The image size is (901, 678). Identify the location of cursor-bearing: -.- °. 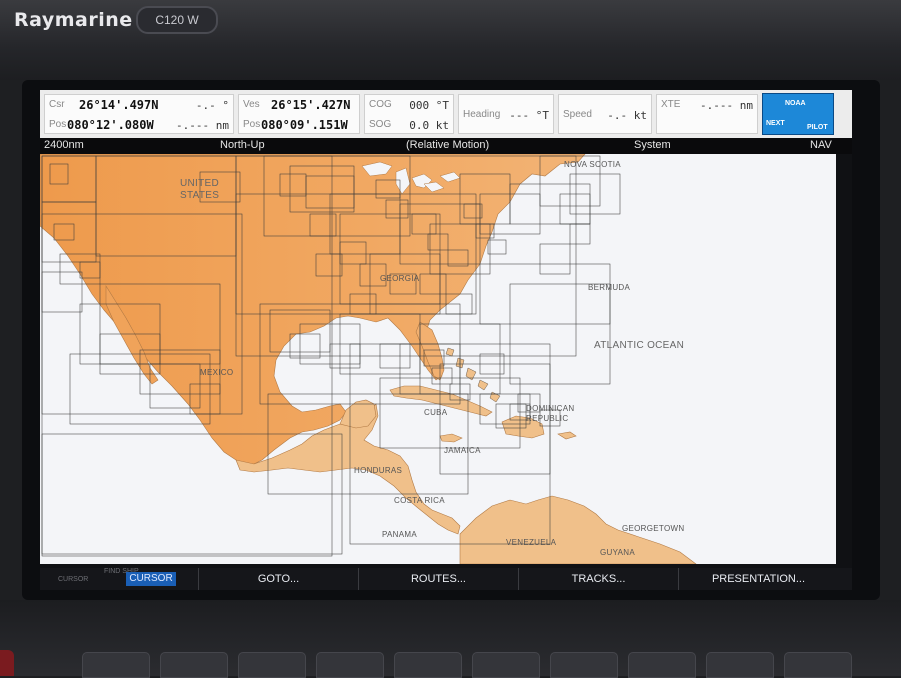
(212, 105).